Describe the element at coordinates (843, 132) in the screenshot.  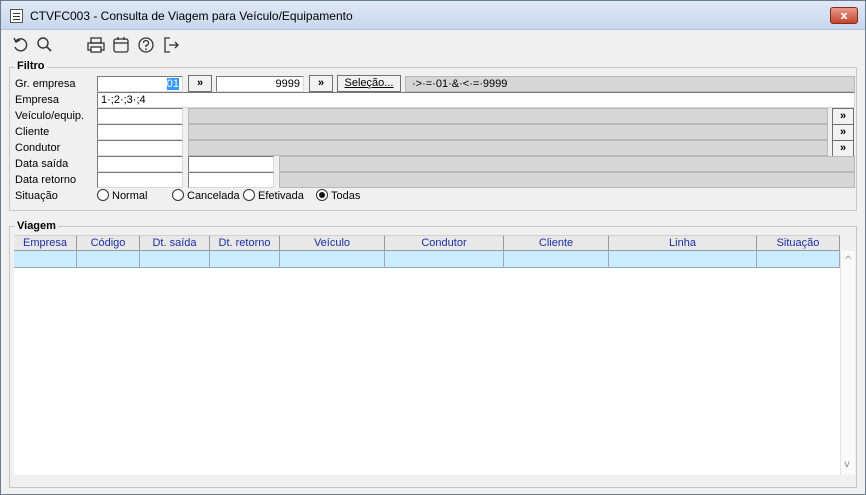
I see `cliente-lookup-button: »` at that location.